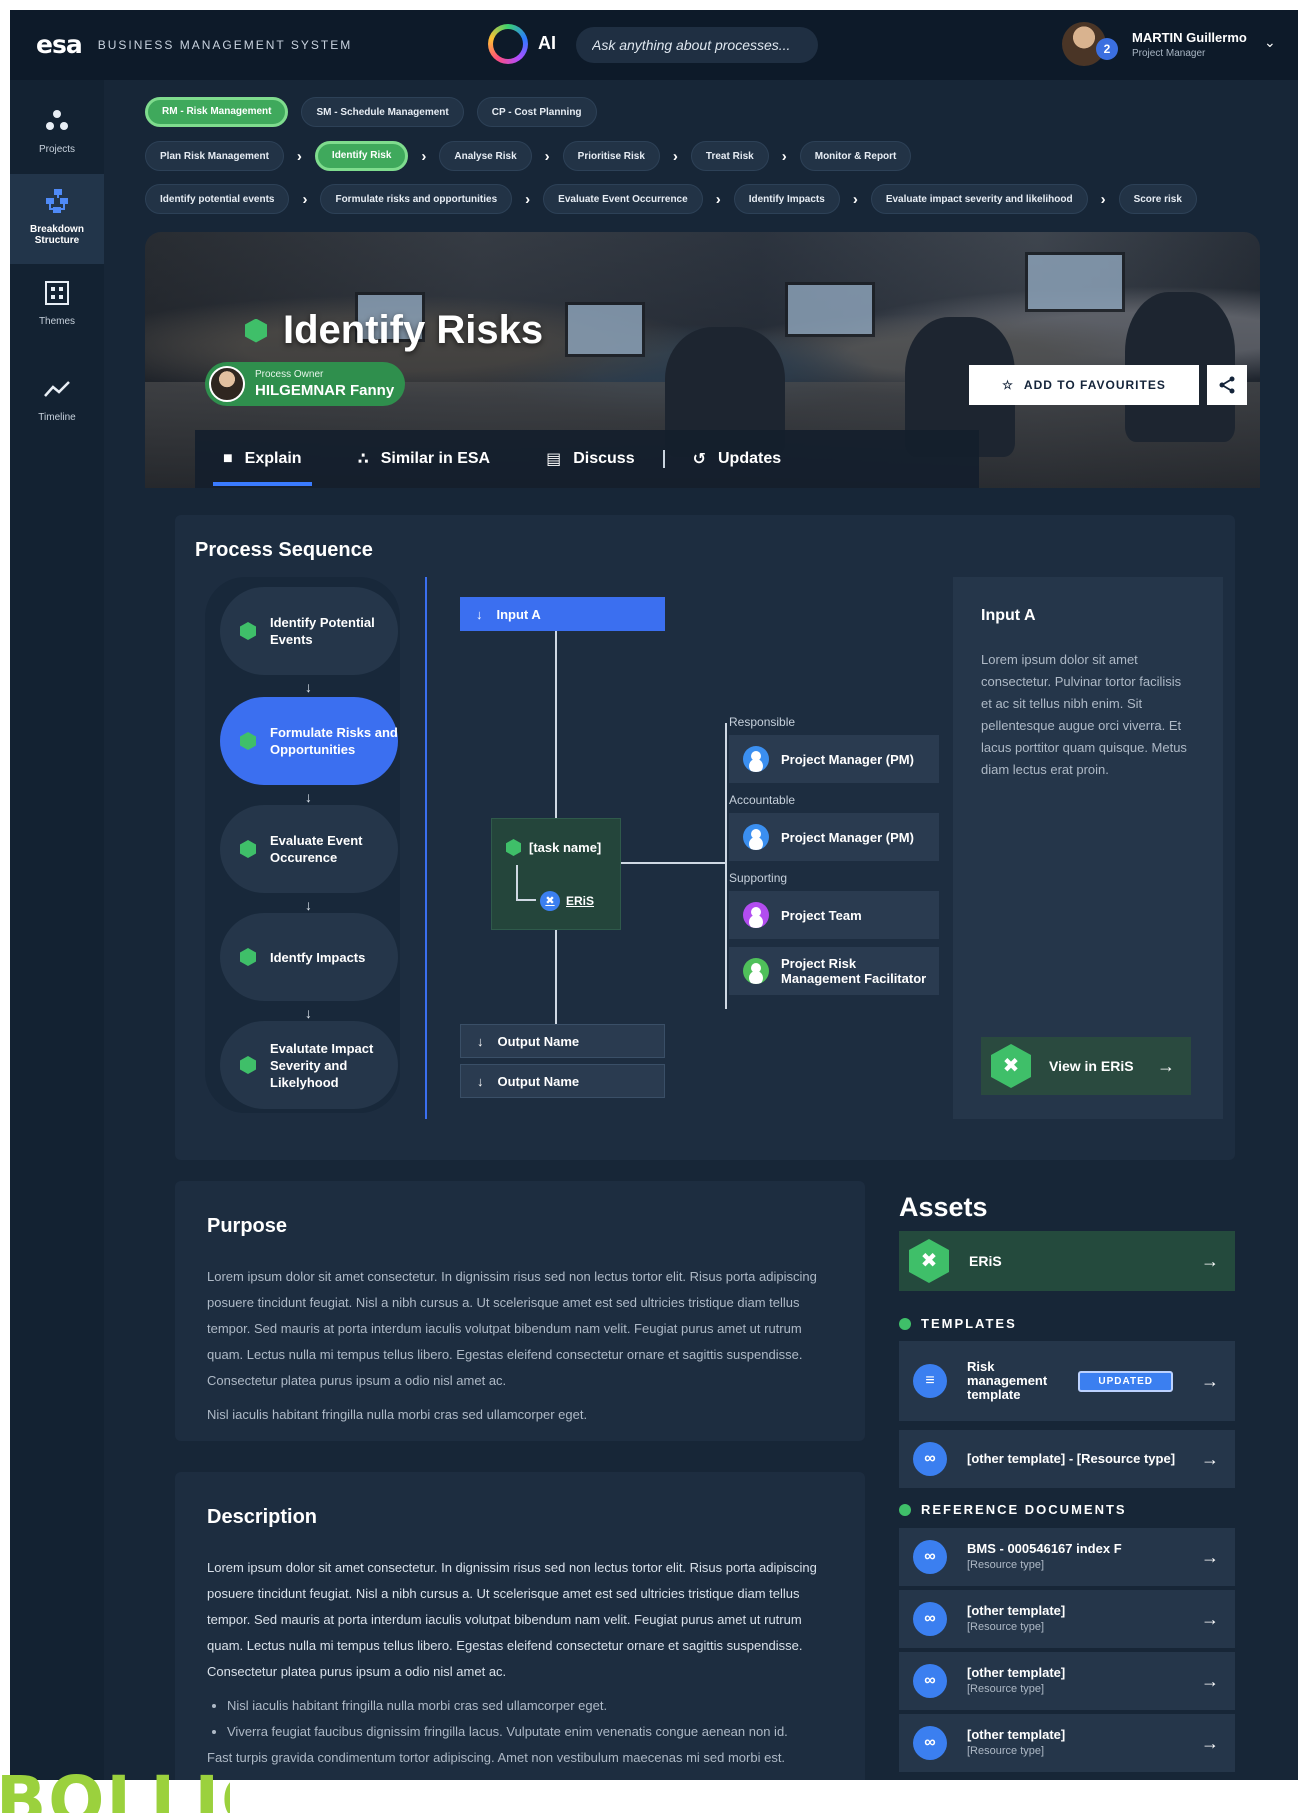  Describe the element at coordinates (605, 329) in the screenshot. I see `hero-photo-monitor` at that location.